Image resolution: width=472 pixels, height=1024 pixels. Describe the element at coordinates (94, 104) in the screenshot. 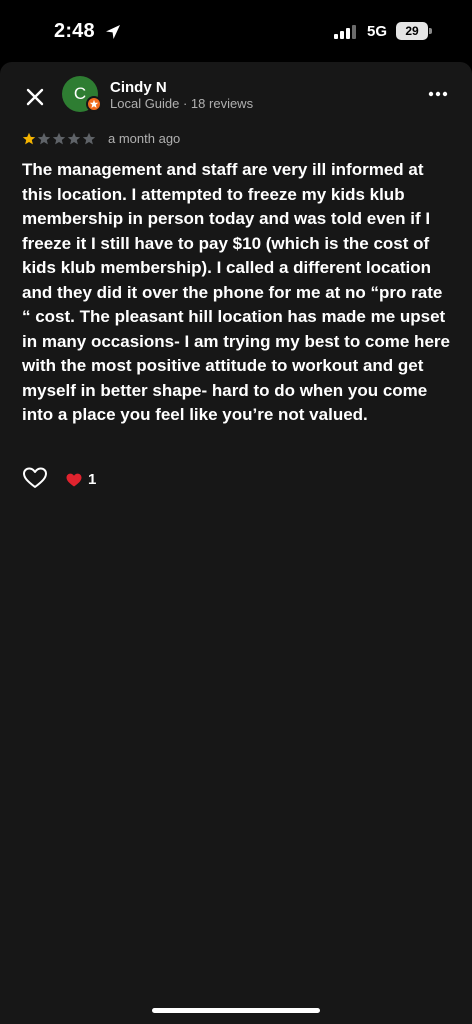

I see `local-guide-star-icon` at that location.